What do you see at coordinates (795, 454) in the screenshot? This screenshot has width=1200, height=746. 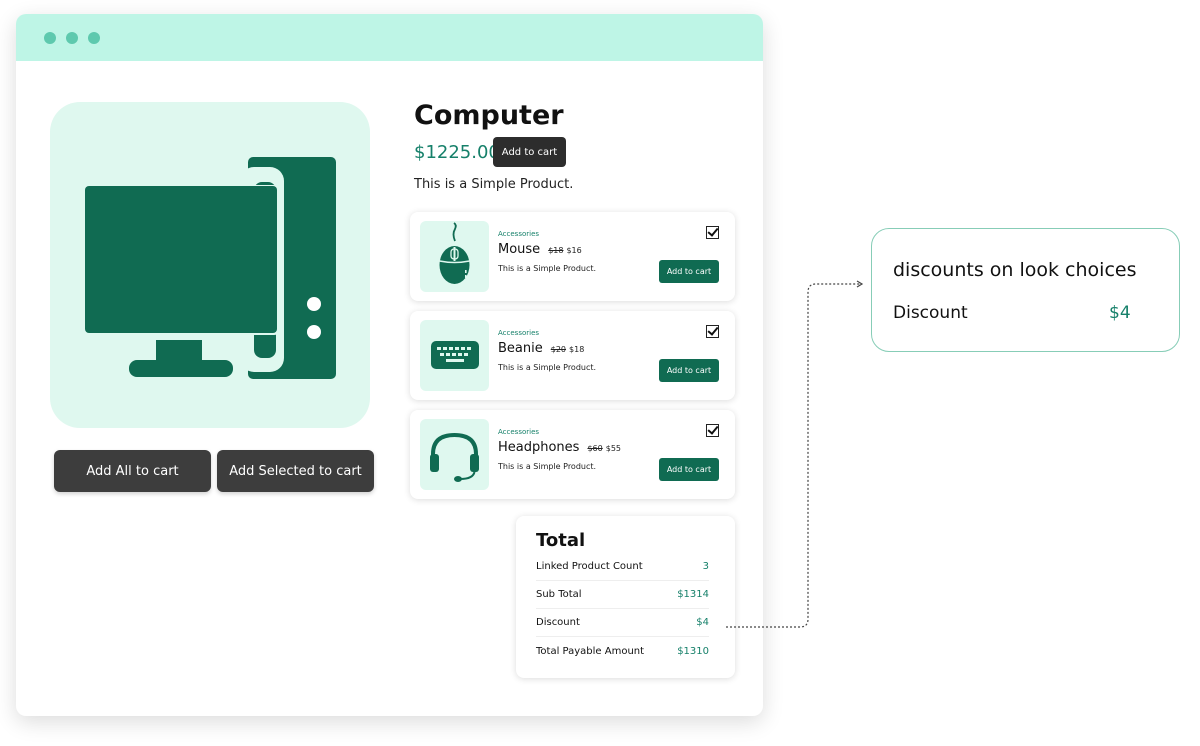 I see `callout-connector` at bounding box center [795, 454].